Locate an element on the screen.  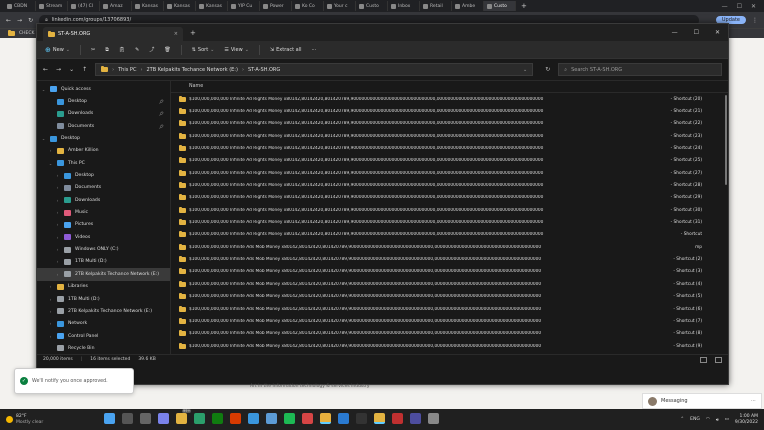
vscode-icon is located at coordinates (343, 418).